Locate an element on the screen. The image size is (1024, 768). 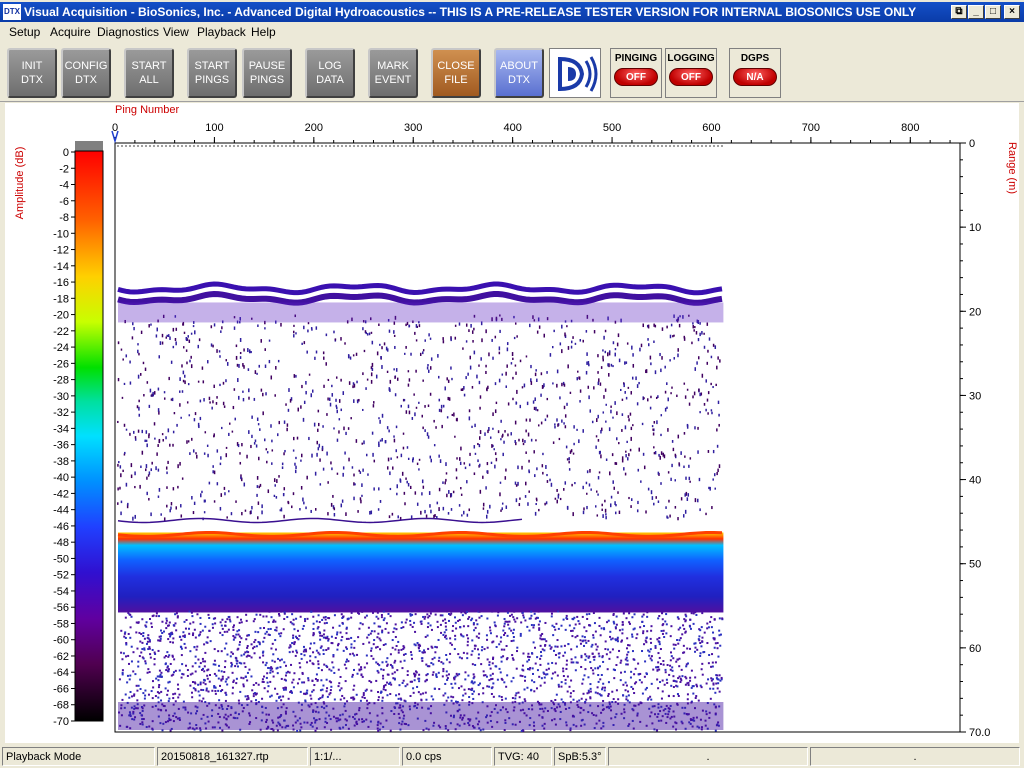
logging-label: LOGGING is located at coordinates (691, 58).